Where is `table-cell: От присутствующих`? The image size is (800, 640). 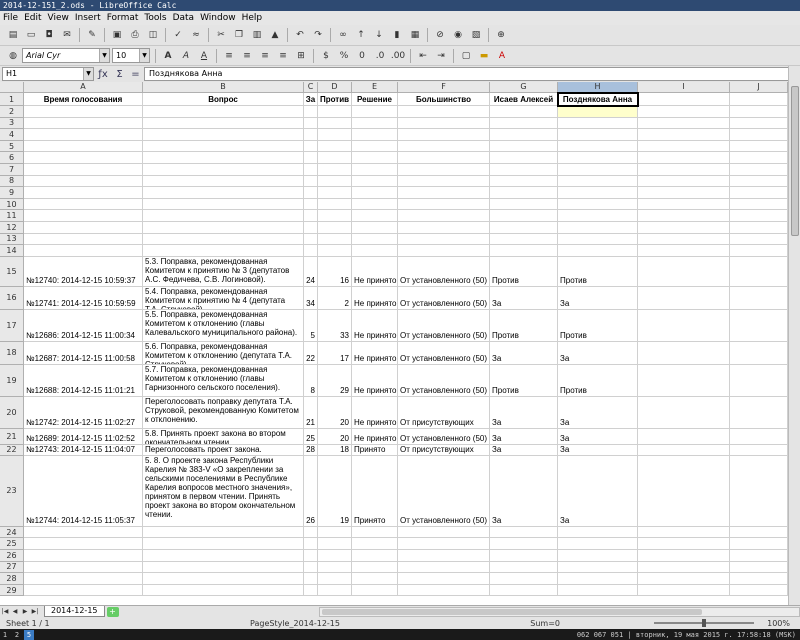
table-cell: От присутствующих is located at coordinates (444, 450).